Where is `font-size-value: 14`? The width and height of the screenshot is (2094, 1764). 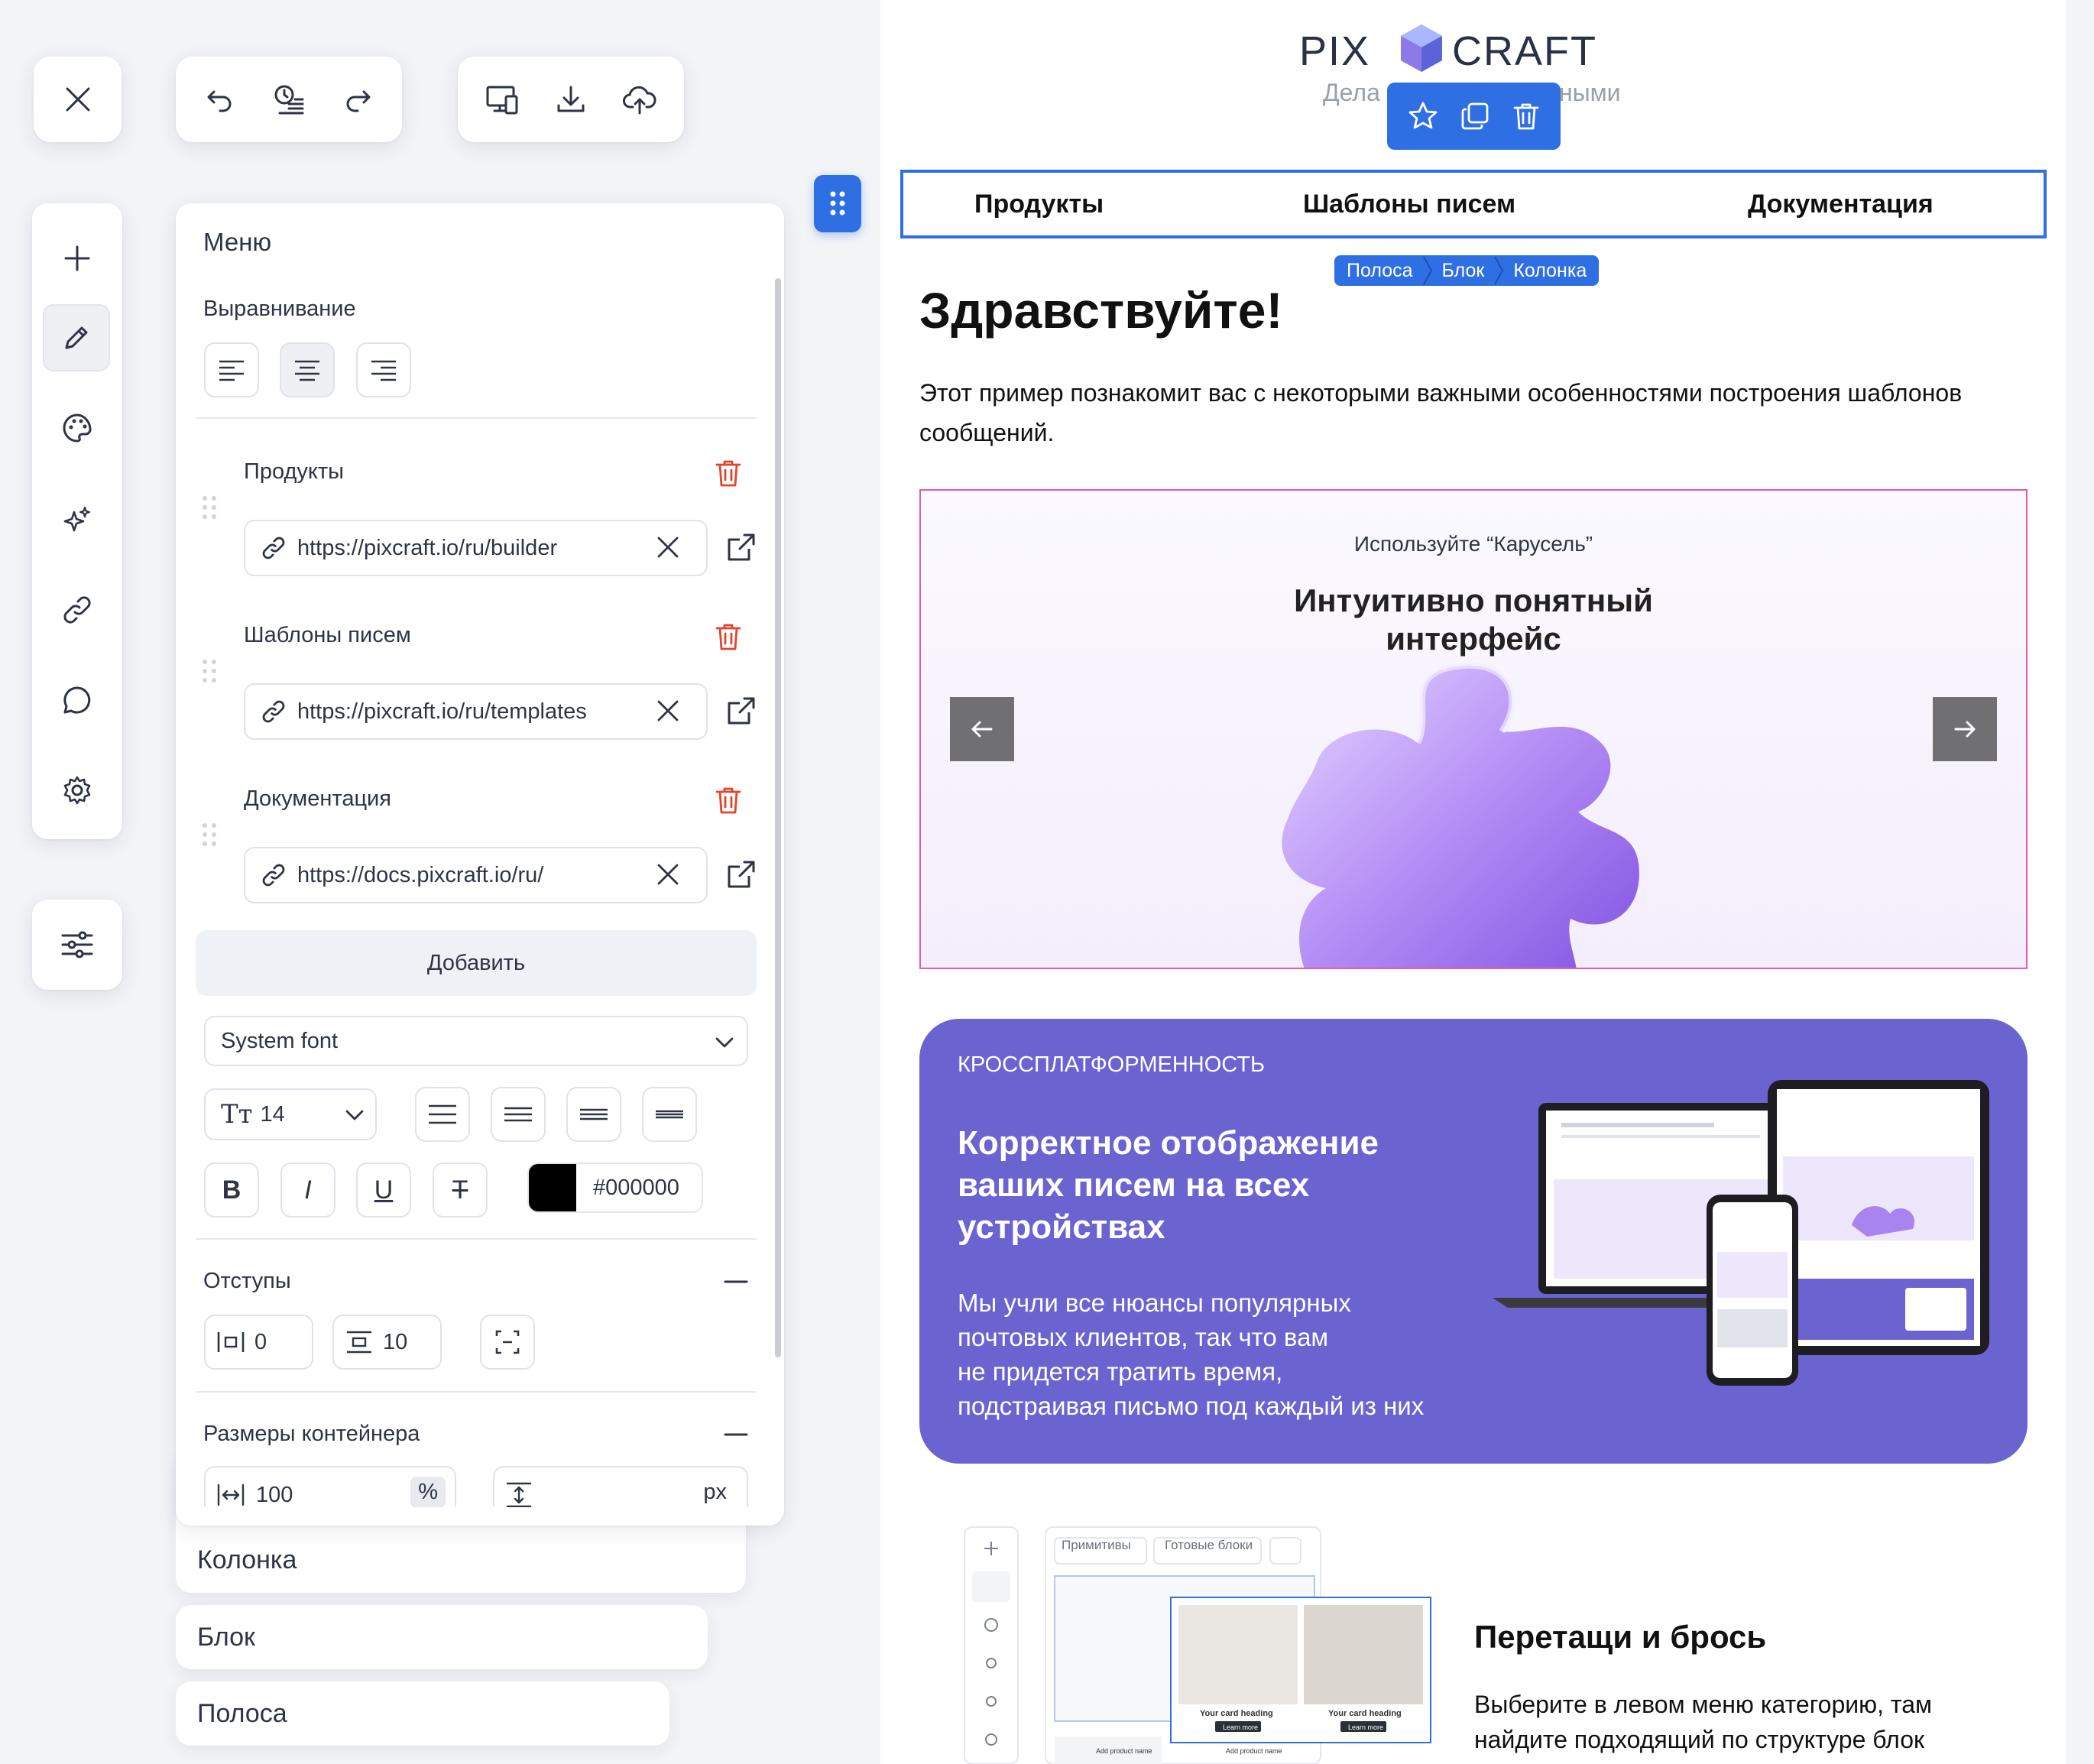 font-size-value: 14 is located at coordinates (272, 1114).